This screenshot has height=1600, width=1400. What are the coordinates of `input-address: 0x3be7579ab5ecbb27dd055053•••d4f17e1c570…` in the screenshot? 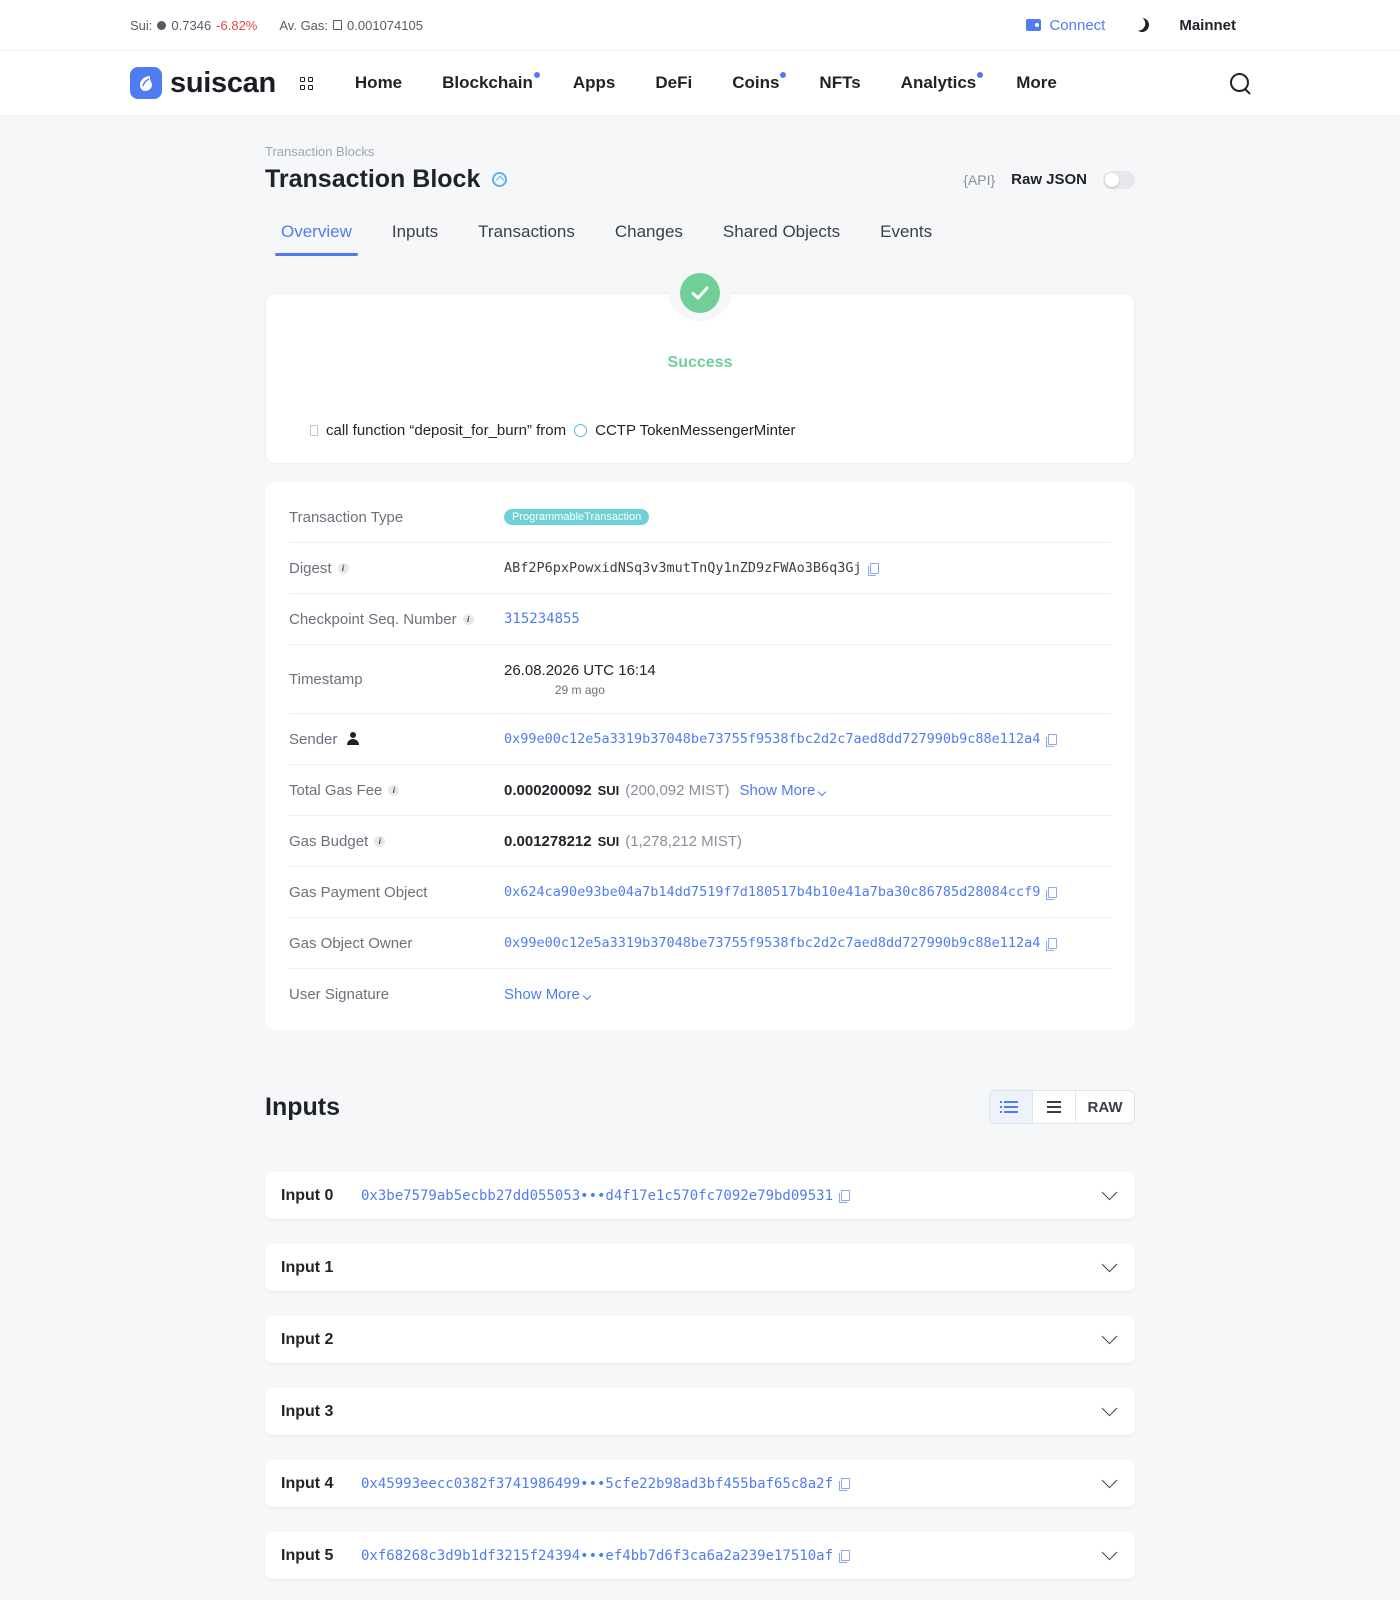 It's located at (606, 1196).